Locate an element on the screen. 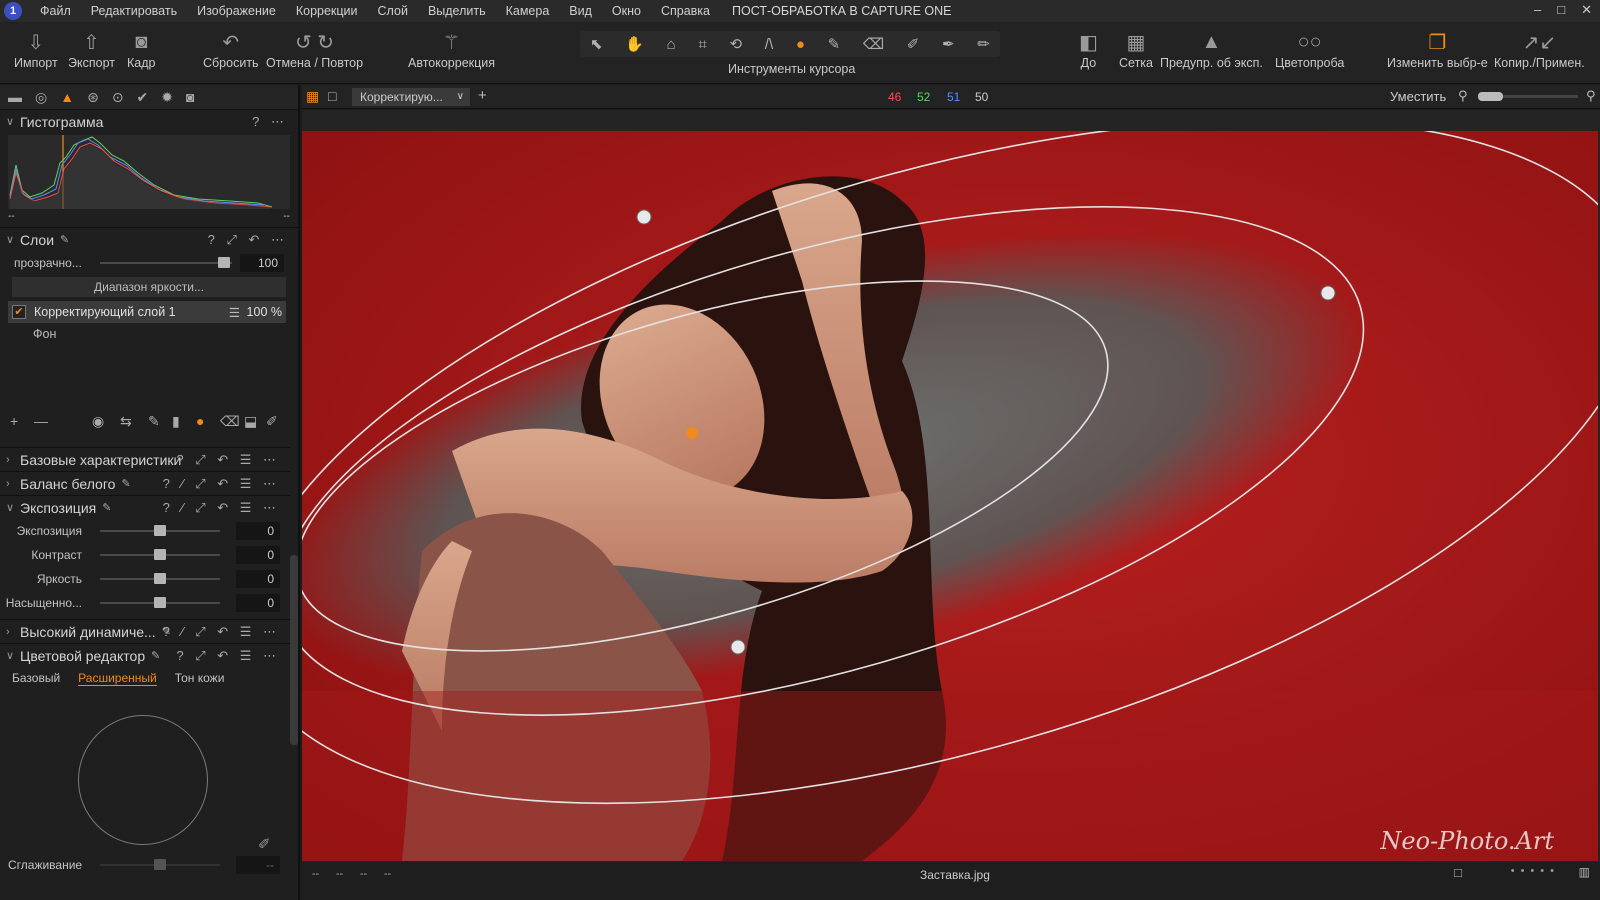 This screenshot has height=900, width=1600. maximize-button: □ is located at coordinates (1561, 10).